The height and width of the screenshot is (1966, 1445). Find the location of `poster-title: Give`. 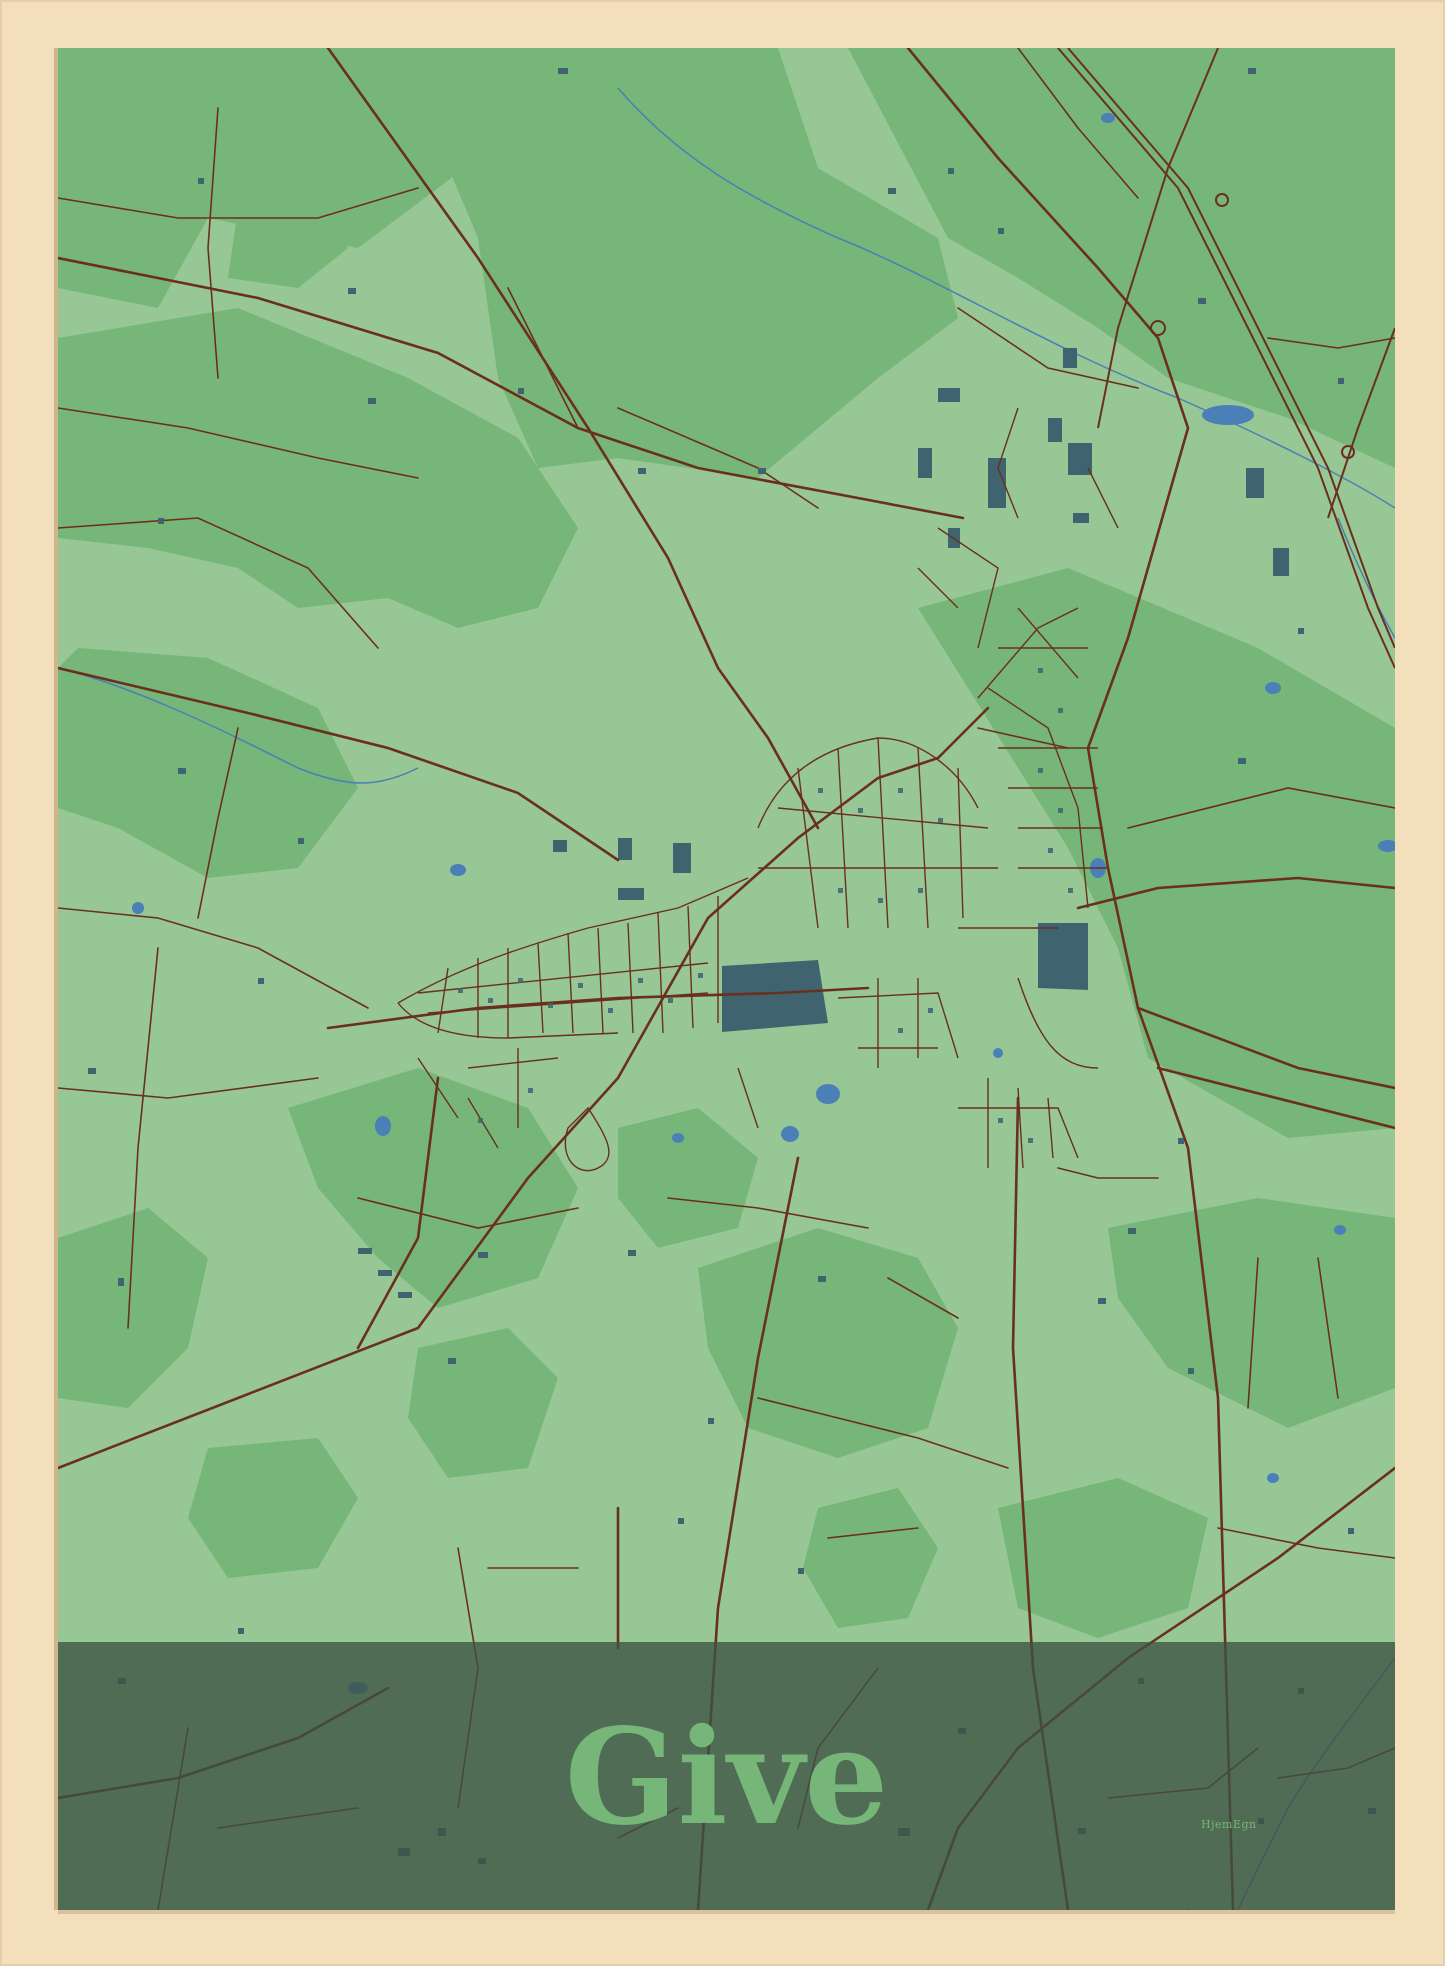

poster-title: Give is located at coordinates (726, 1777).